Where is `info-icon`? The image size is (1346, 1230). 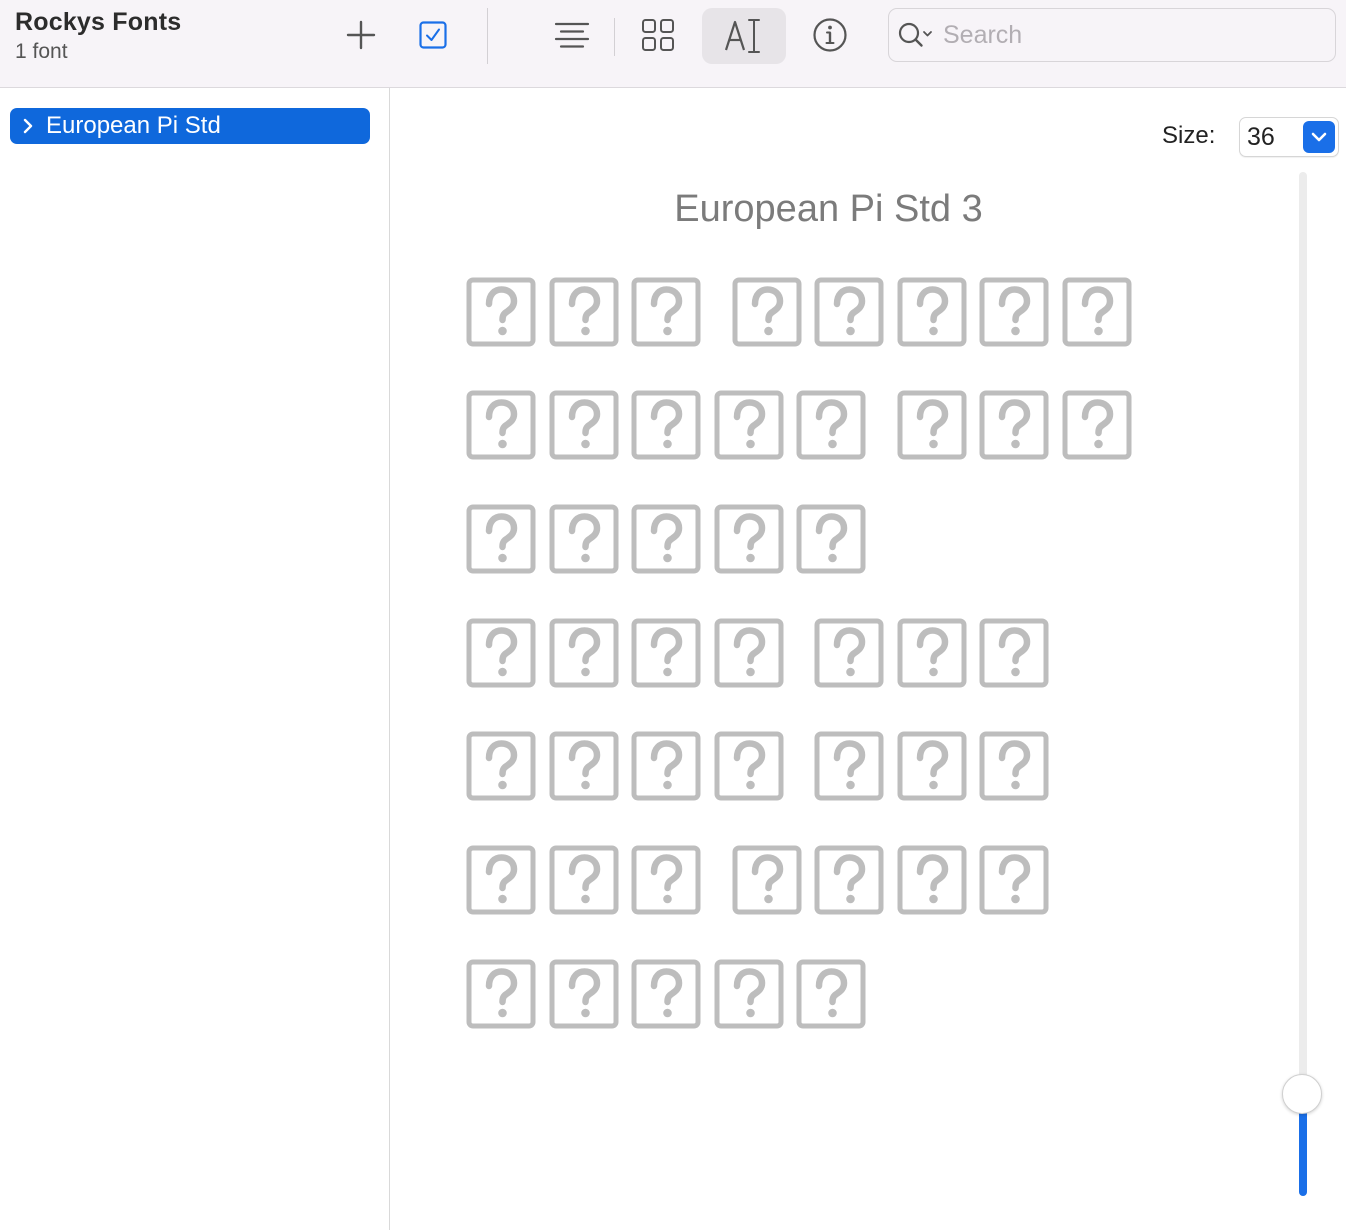
info-icon is located at coordinates (830, 35).